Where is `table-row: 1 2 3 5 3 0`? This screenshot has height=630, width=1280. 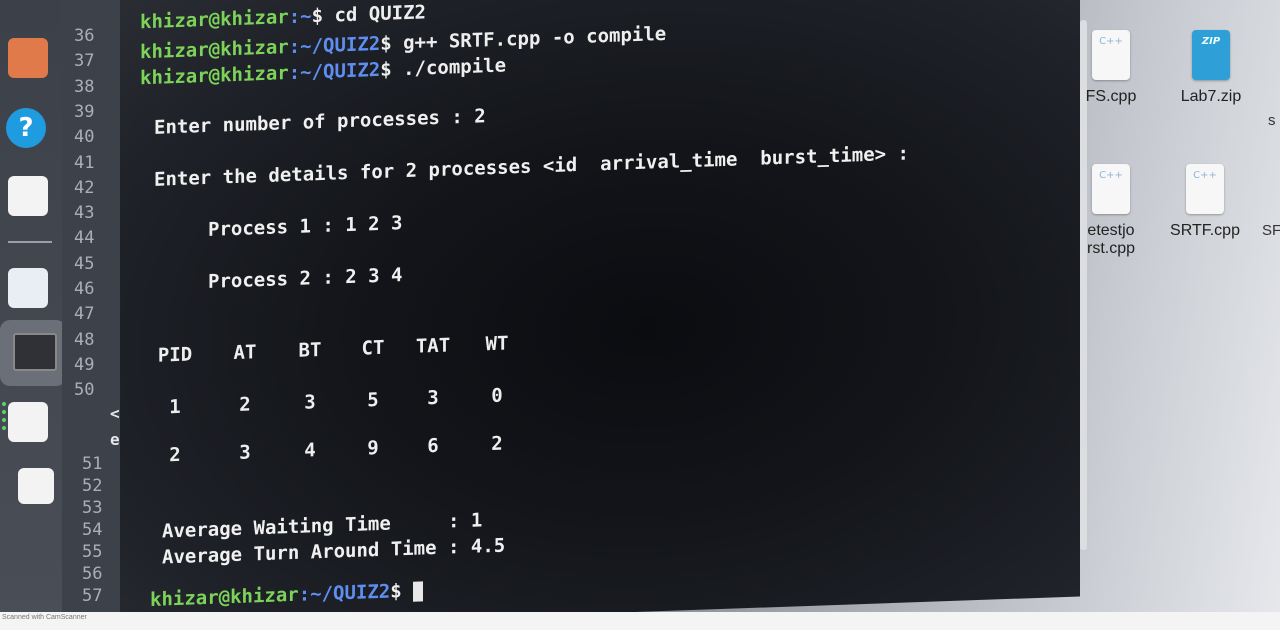
table-row: 1 2 3 5 3 0 is located at coordinates (350, 402).